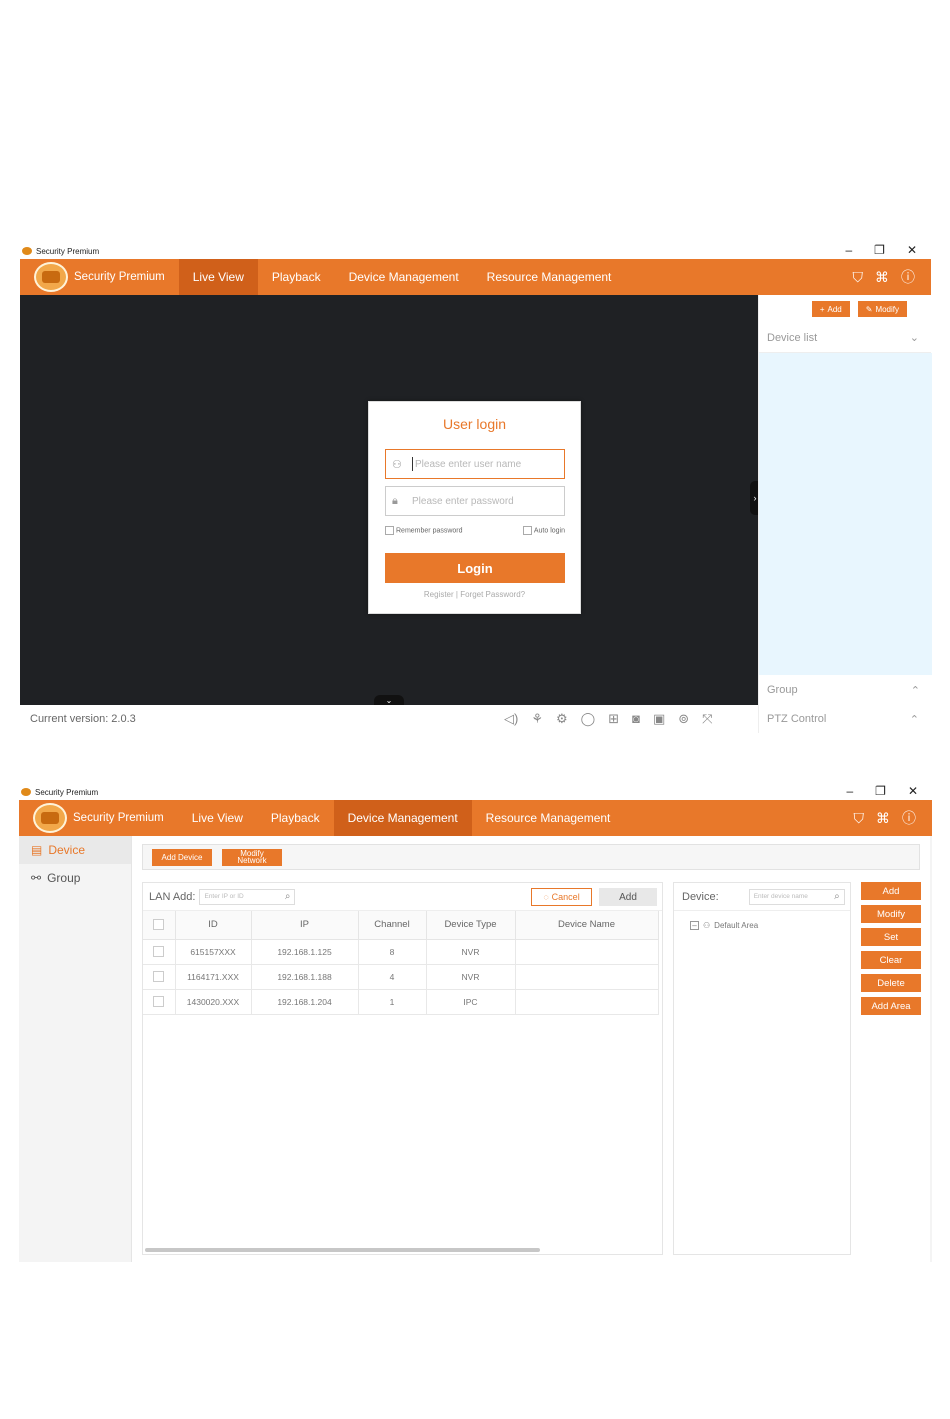  I want to click on clear-button: Clear, so click(891, 960).